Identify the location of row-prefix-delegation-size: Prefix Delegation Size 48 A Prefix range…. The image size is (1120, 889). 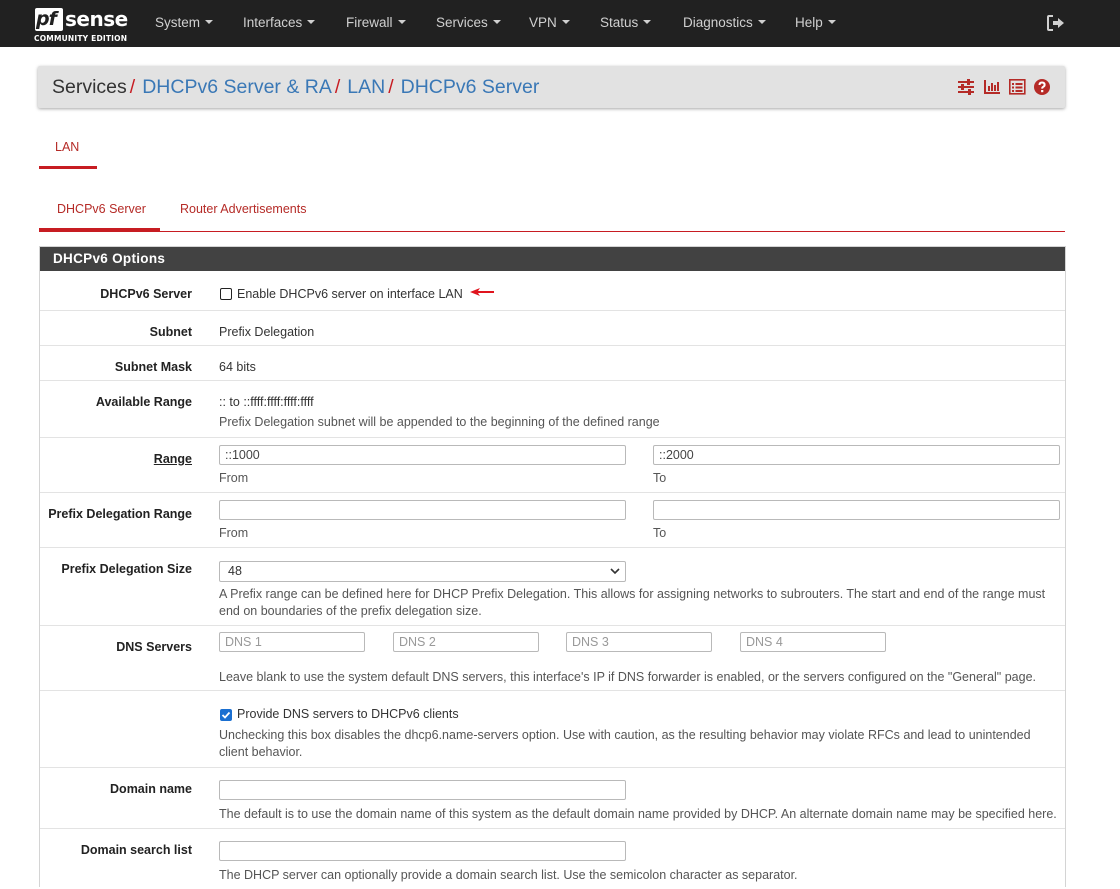
(552, 586).